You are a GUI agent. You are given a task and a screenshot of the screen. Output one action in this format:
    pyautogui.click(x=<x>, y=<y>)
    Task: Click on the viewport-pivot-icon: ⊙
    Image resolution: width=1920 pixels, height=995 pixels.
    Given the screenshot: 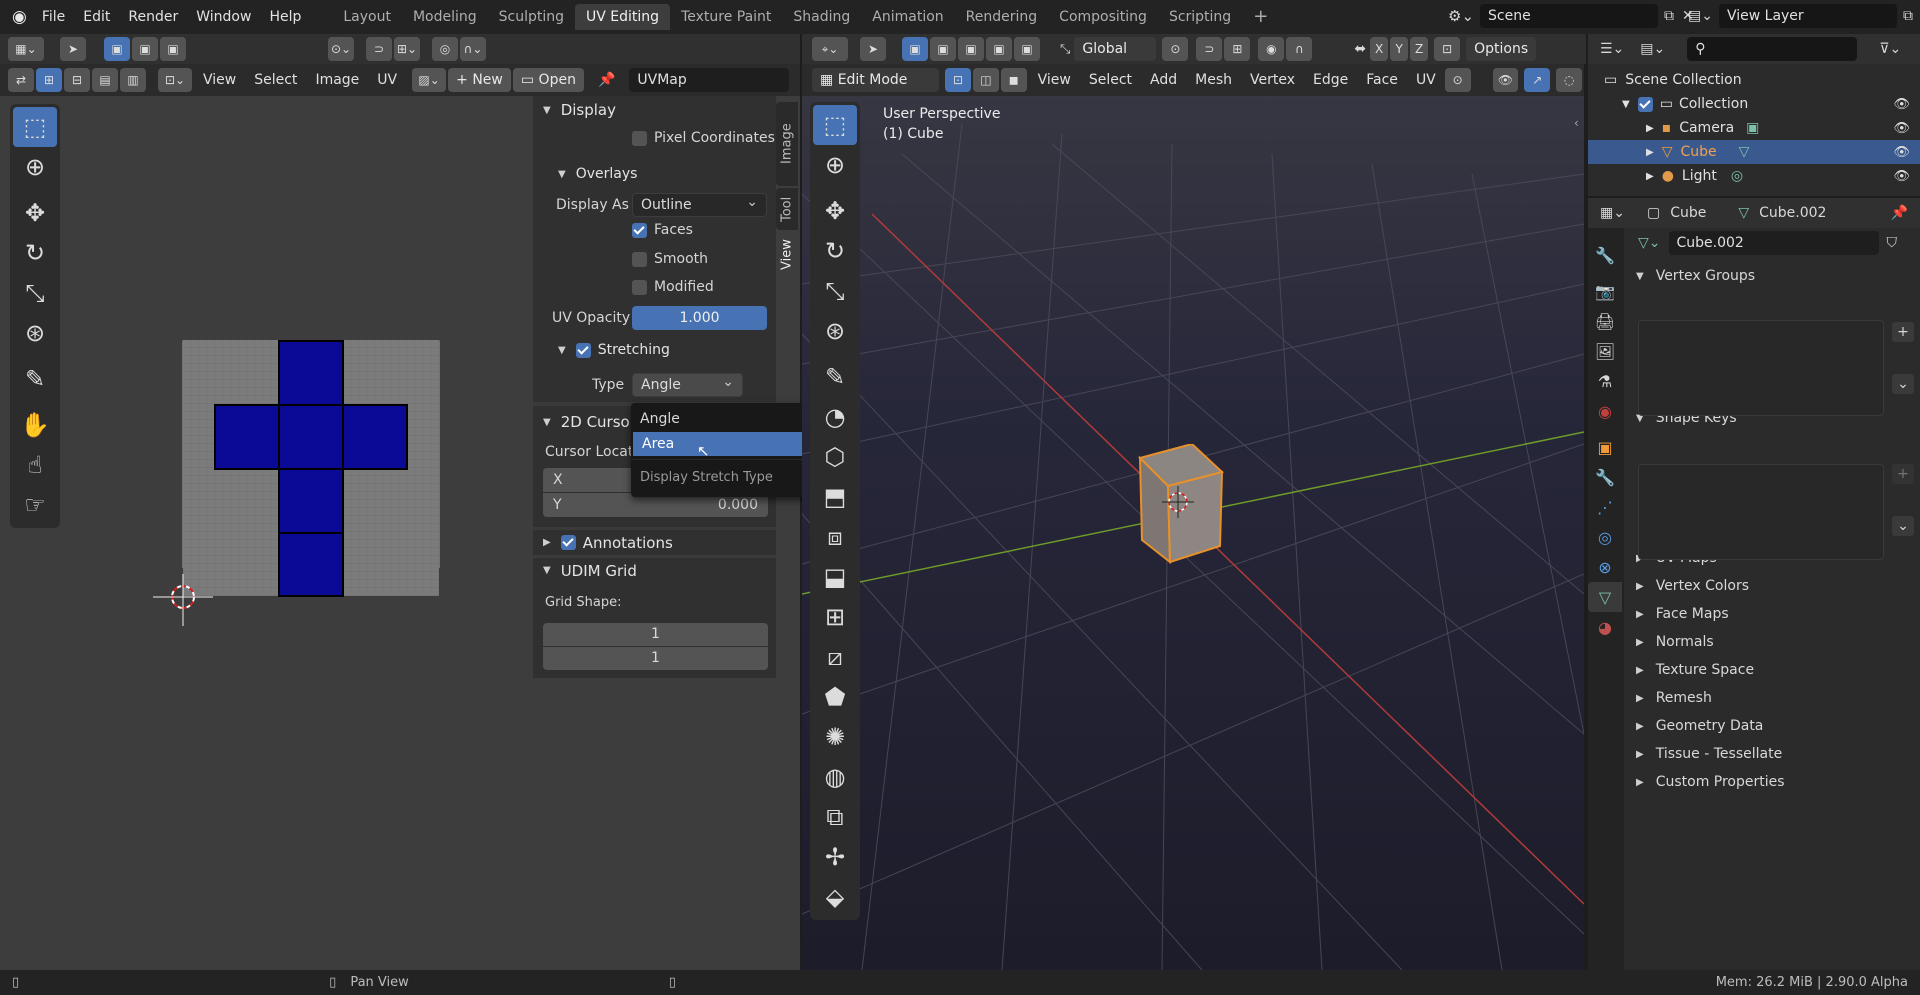 What is the action you would take?
    pyautogui.click(x=1175, y=49)
    